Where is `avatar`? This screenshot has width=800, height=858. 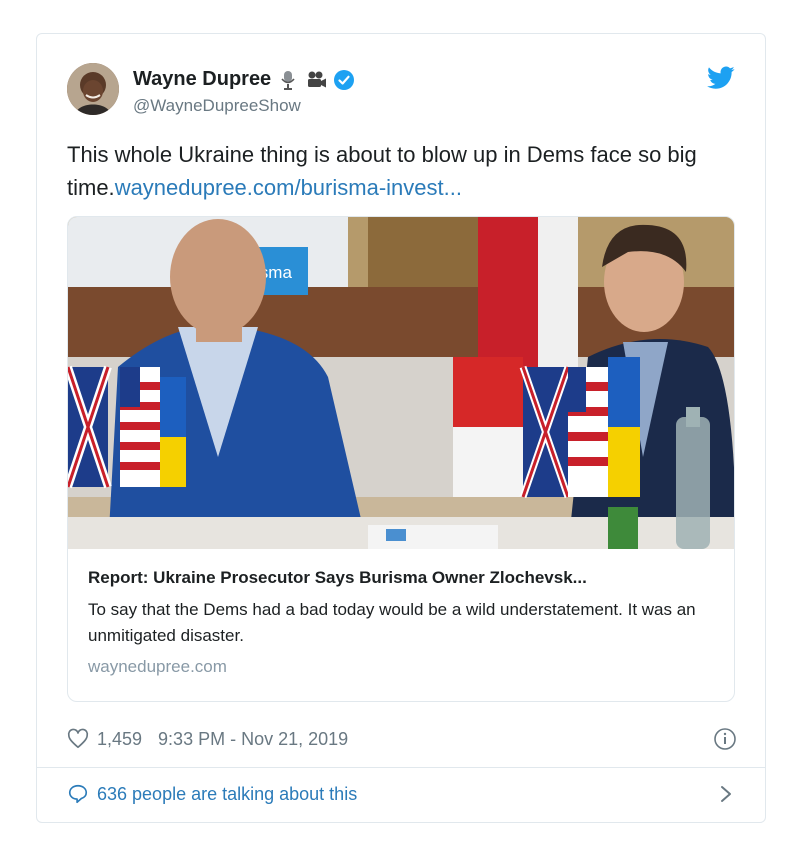 avatar is located at coordinates (93, 89).